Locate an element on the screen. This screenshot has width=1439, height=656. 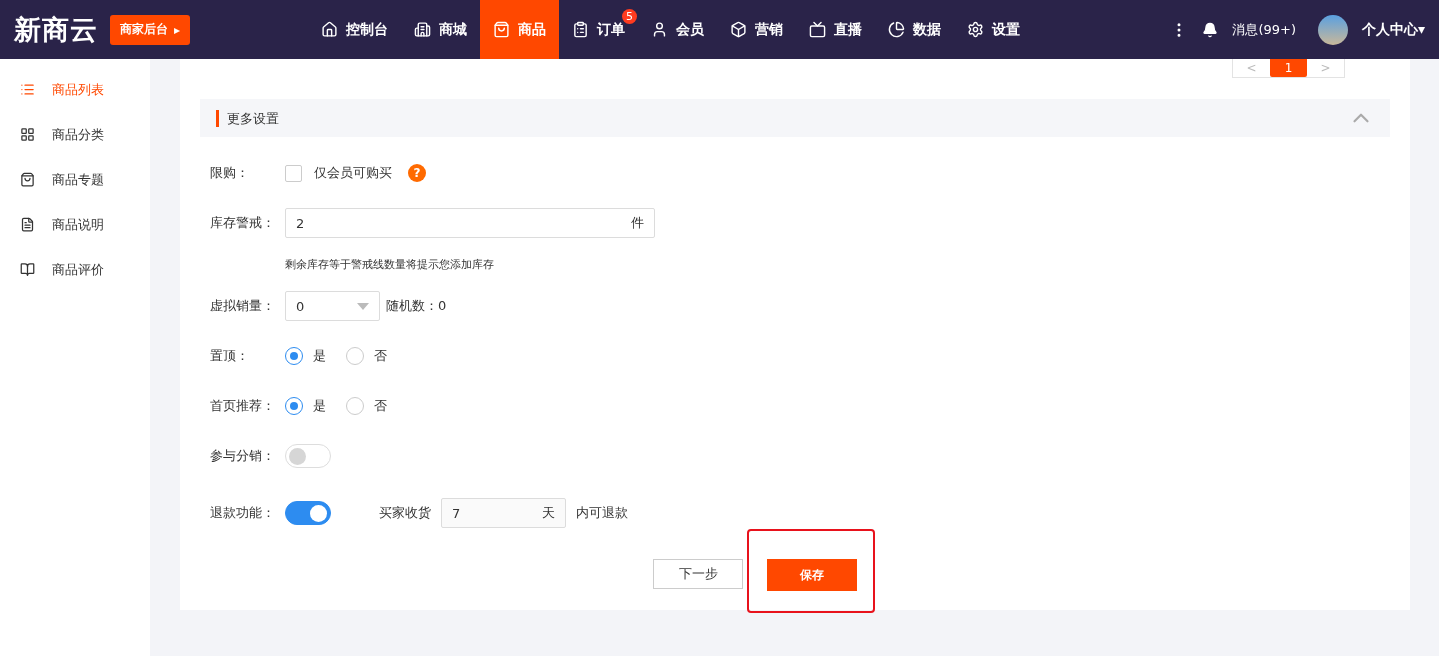
settings-icon is located at coordinates (976, 29).